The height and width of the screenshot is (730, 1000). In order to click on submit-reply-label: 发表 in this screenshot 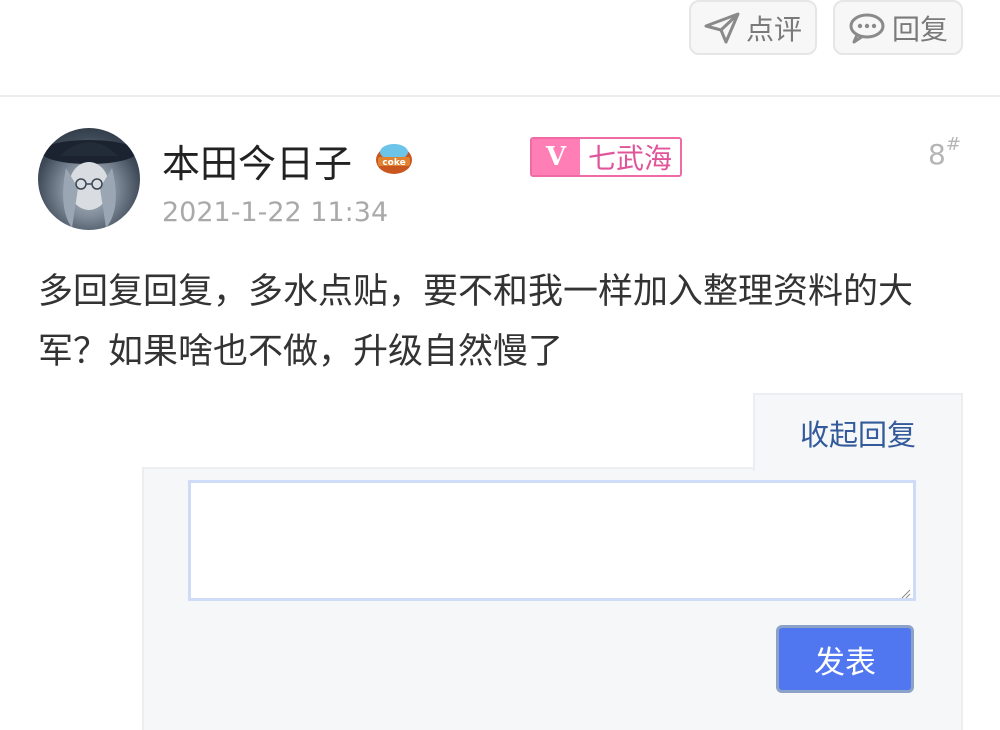, I will do `click(845, 662)`.